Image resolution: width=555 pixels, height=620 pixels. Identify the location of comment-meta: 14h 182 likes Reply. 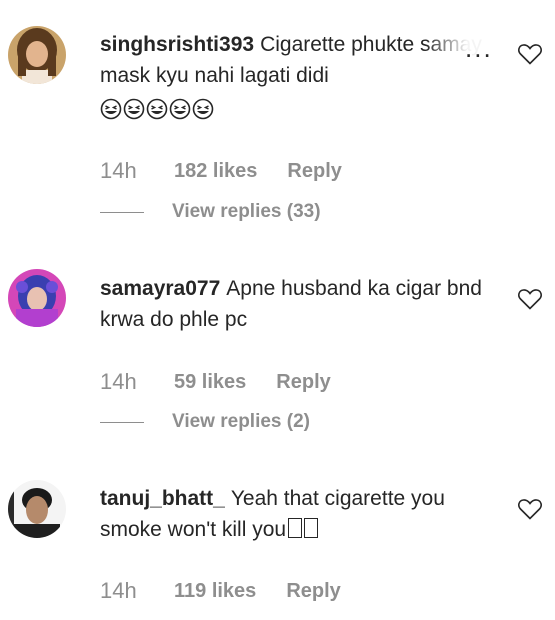
(221, 171).